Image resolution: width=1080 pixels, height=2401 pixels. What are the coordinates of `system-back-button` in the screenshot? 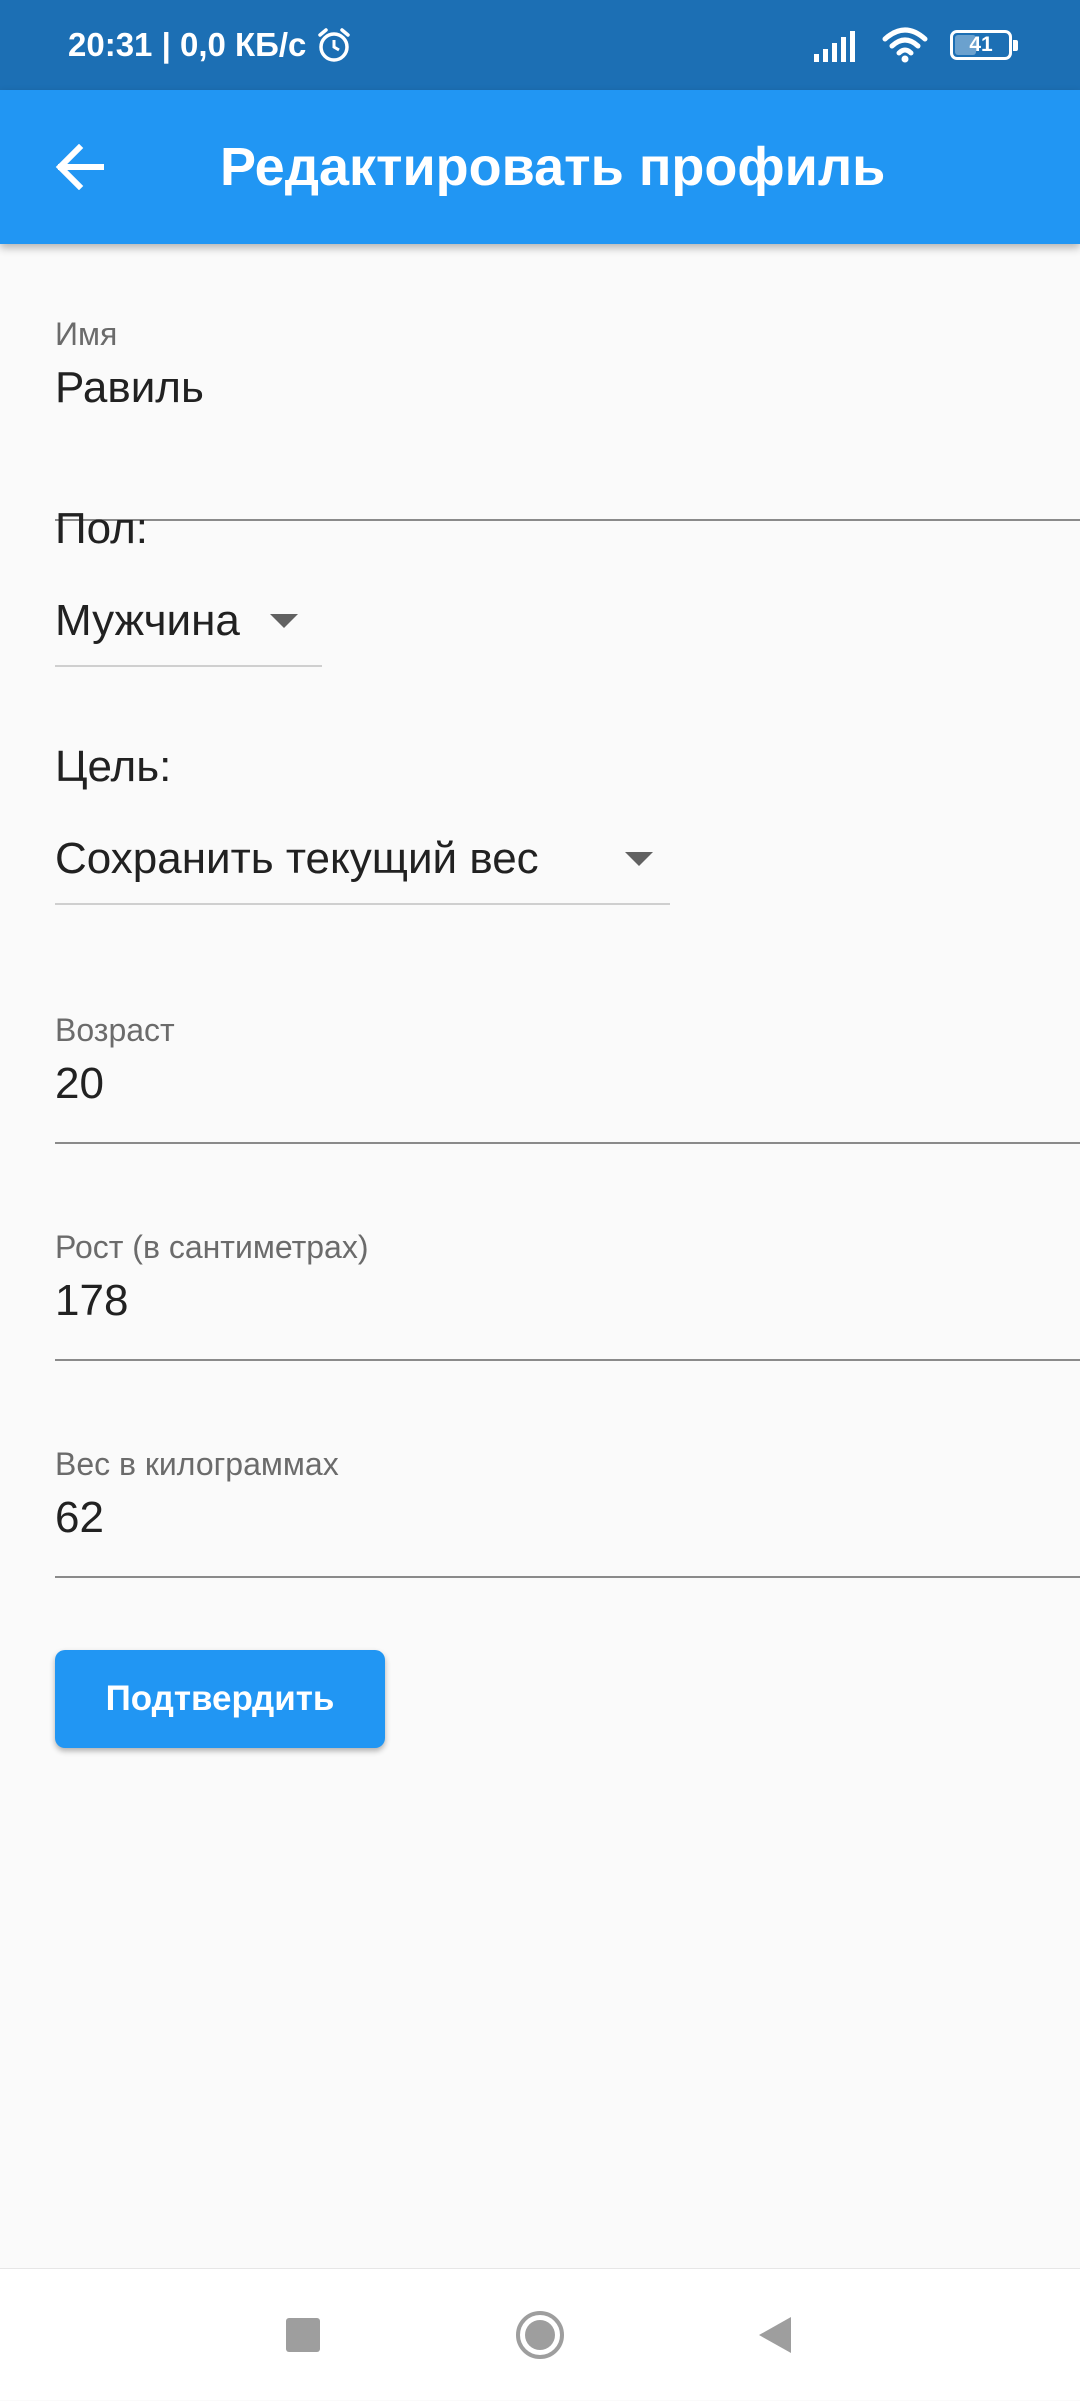 It's located at (775, 2335).